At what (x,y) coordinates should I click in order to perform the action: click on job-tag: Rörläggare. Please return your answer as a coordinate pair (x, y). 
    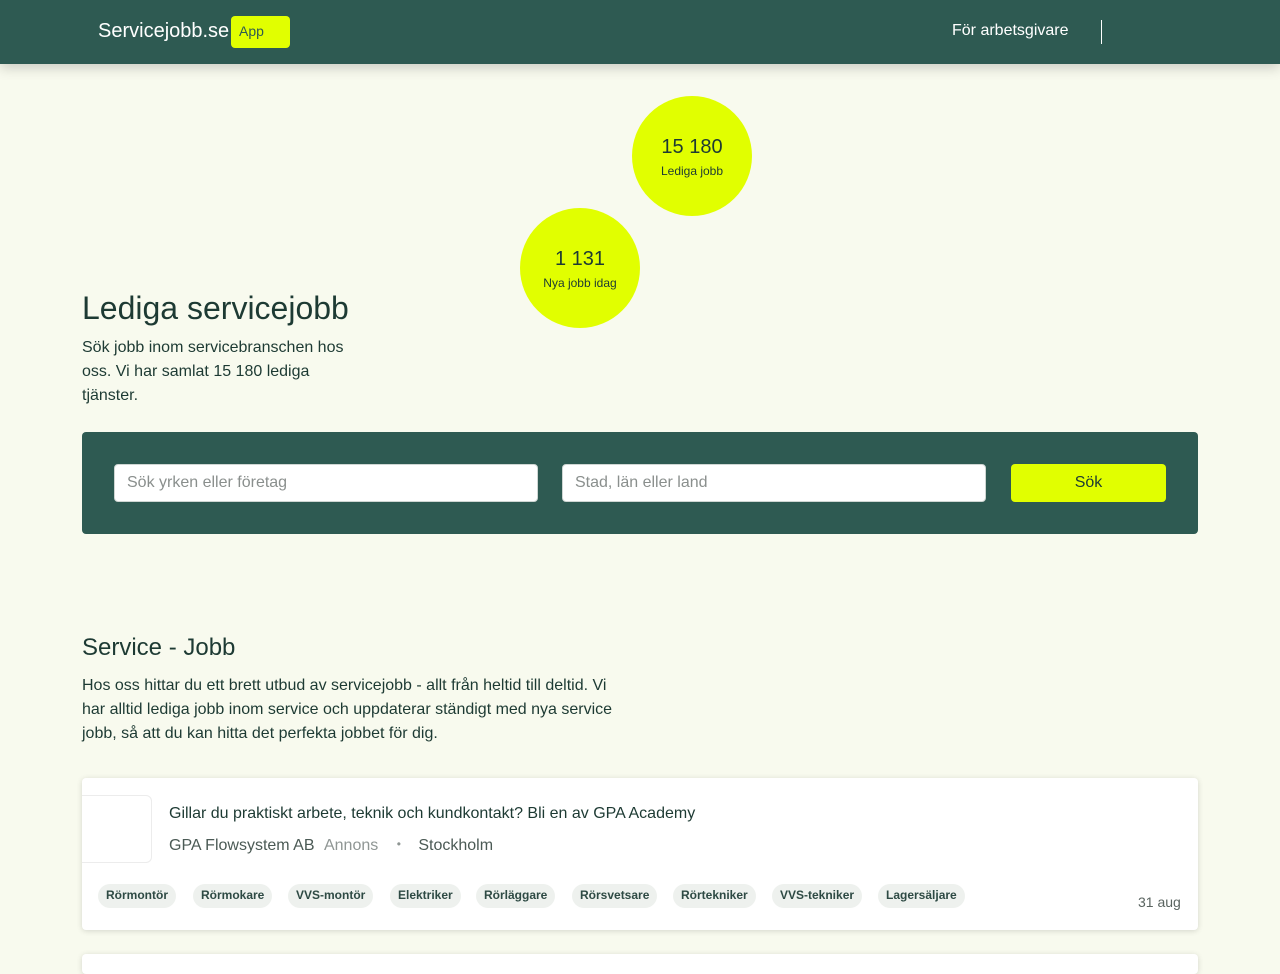
    Looking at the image, I should click on (516, 896).